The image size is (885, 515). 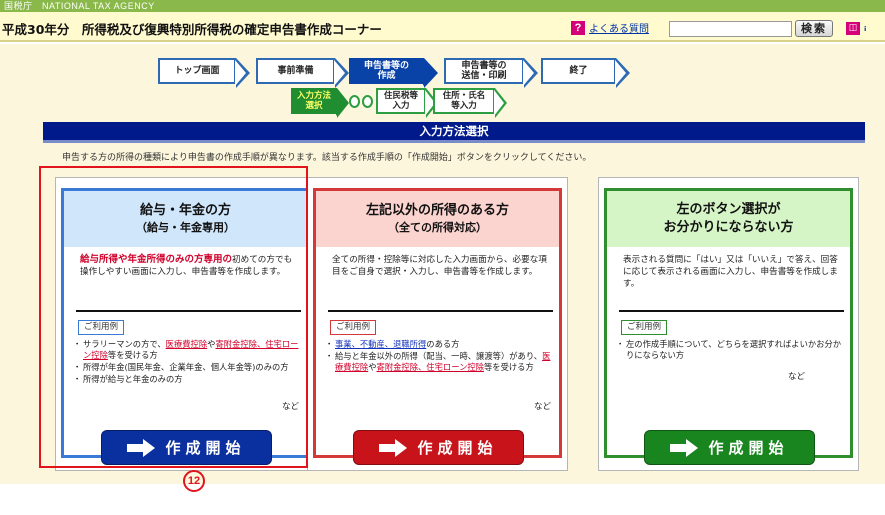 What do you see at coordinates (508, 367) in the screenshot?
I see `usage-text: 等を受ける方` at bounding box center [508, 367].